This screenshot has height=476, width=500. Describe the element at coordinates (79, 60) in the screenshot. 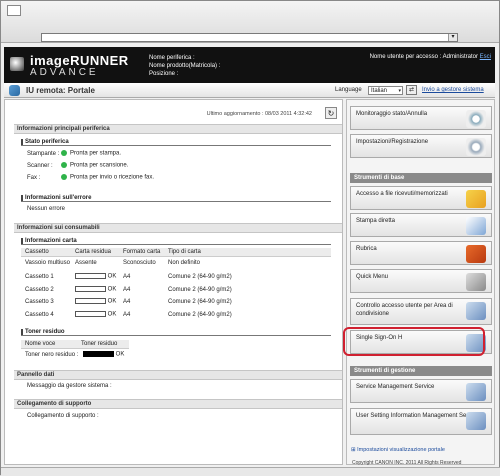

I see `logo-text: imageRUNNER` at that location.